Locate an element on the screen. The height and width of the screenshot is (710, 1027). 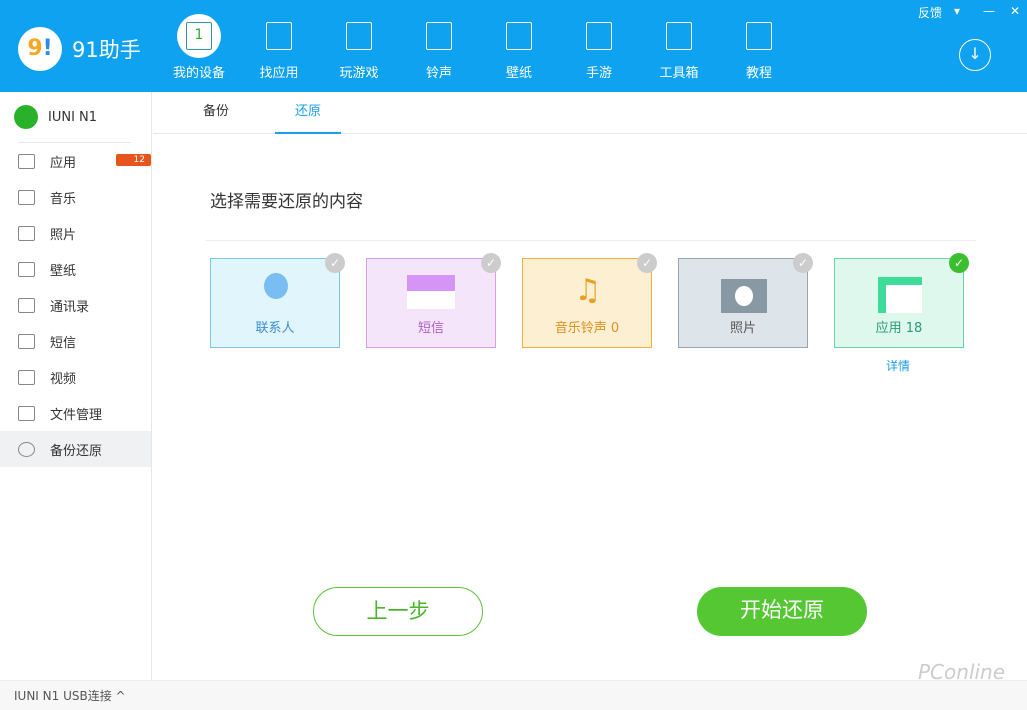
nav-label: 玩游戏 is located at coordinates (359, 73).